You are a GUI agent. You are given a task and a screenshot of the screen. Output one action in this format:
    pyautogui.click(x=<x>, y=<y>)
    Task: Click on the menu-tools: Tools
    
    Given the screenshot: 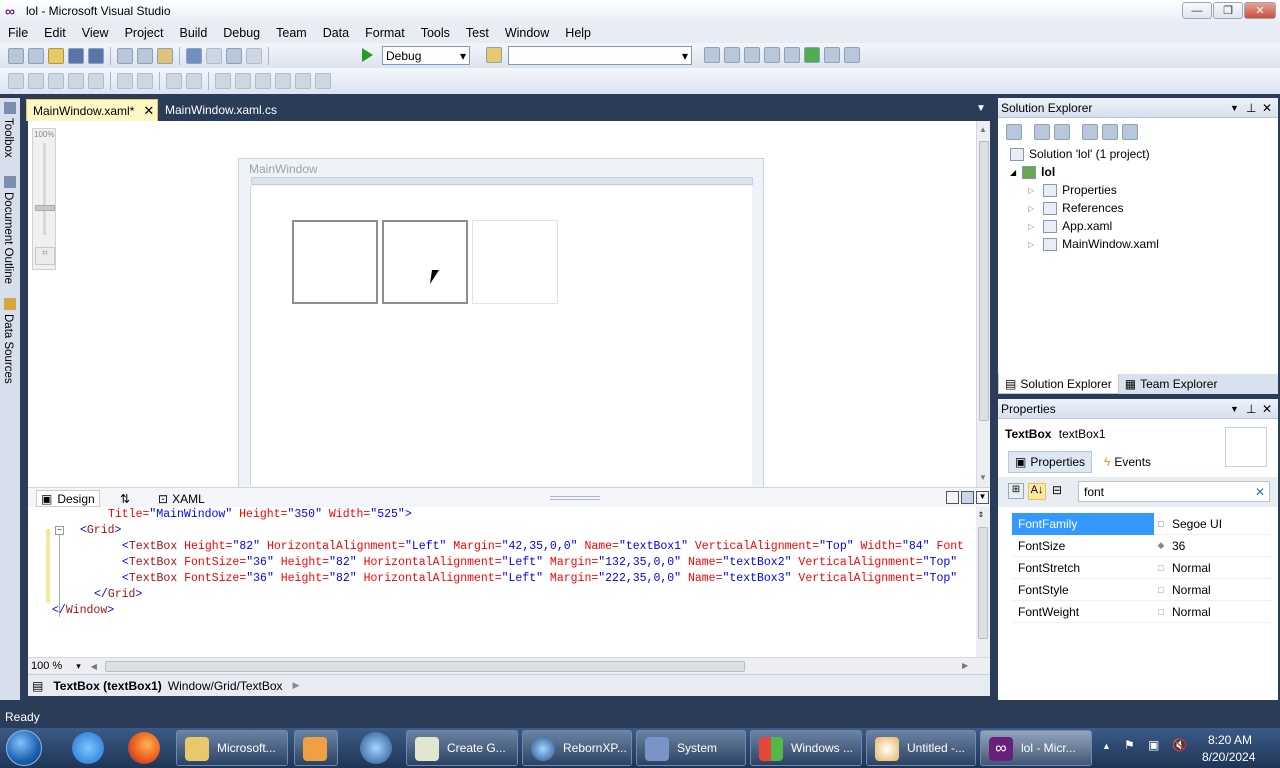 What is the action you would take?
    pyautogui.click(x=435, y=33)
    